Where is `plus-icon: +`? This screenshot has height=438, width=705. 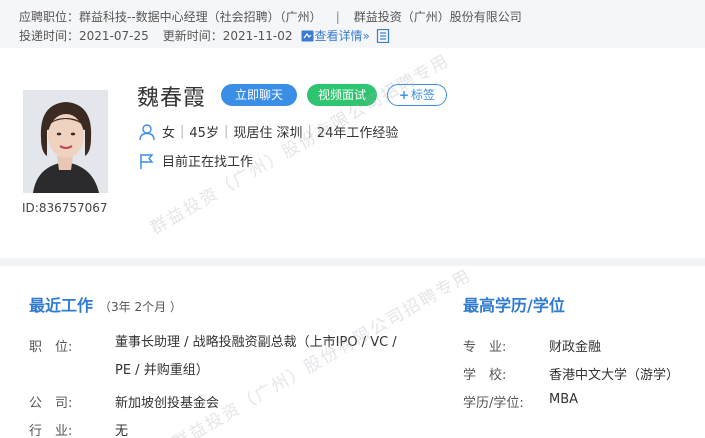
plus-icon: + is located at coordinates (404, 95).